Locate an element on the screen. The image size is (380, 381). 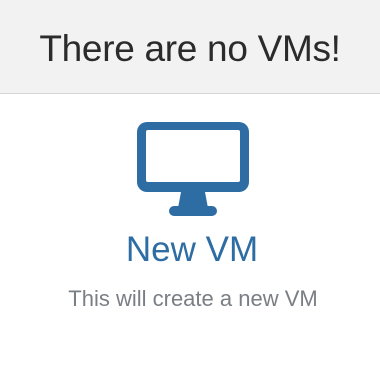
page-title: There are no VMs! is located at coordinates (190, 48).